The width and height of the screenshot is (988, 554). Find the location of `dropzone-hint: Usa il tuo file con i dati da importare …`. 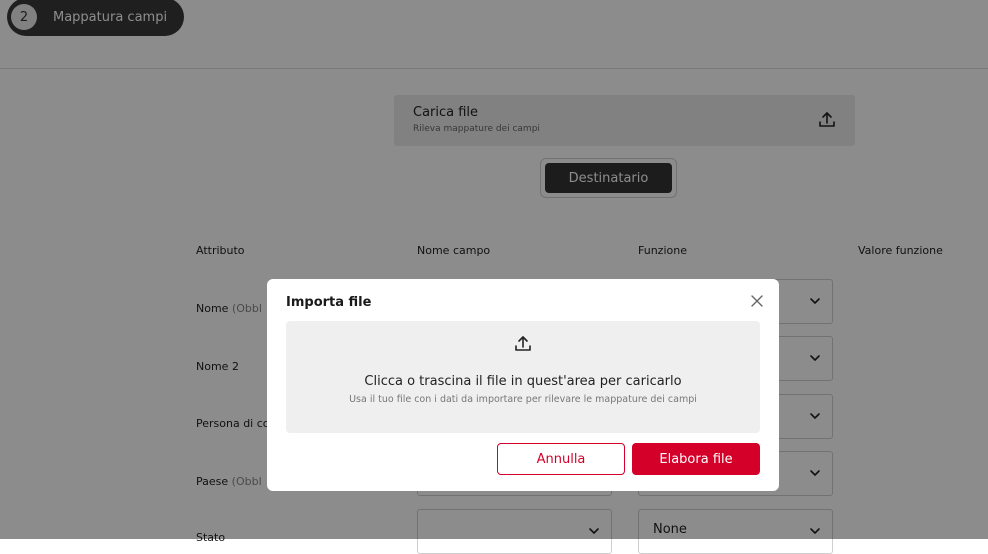

dropzone-hint: Usa il tuo file con i dati da importare … is located at coordinates (523, 399).